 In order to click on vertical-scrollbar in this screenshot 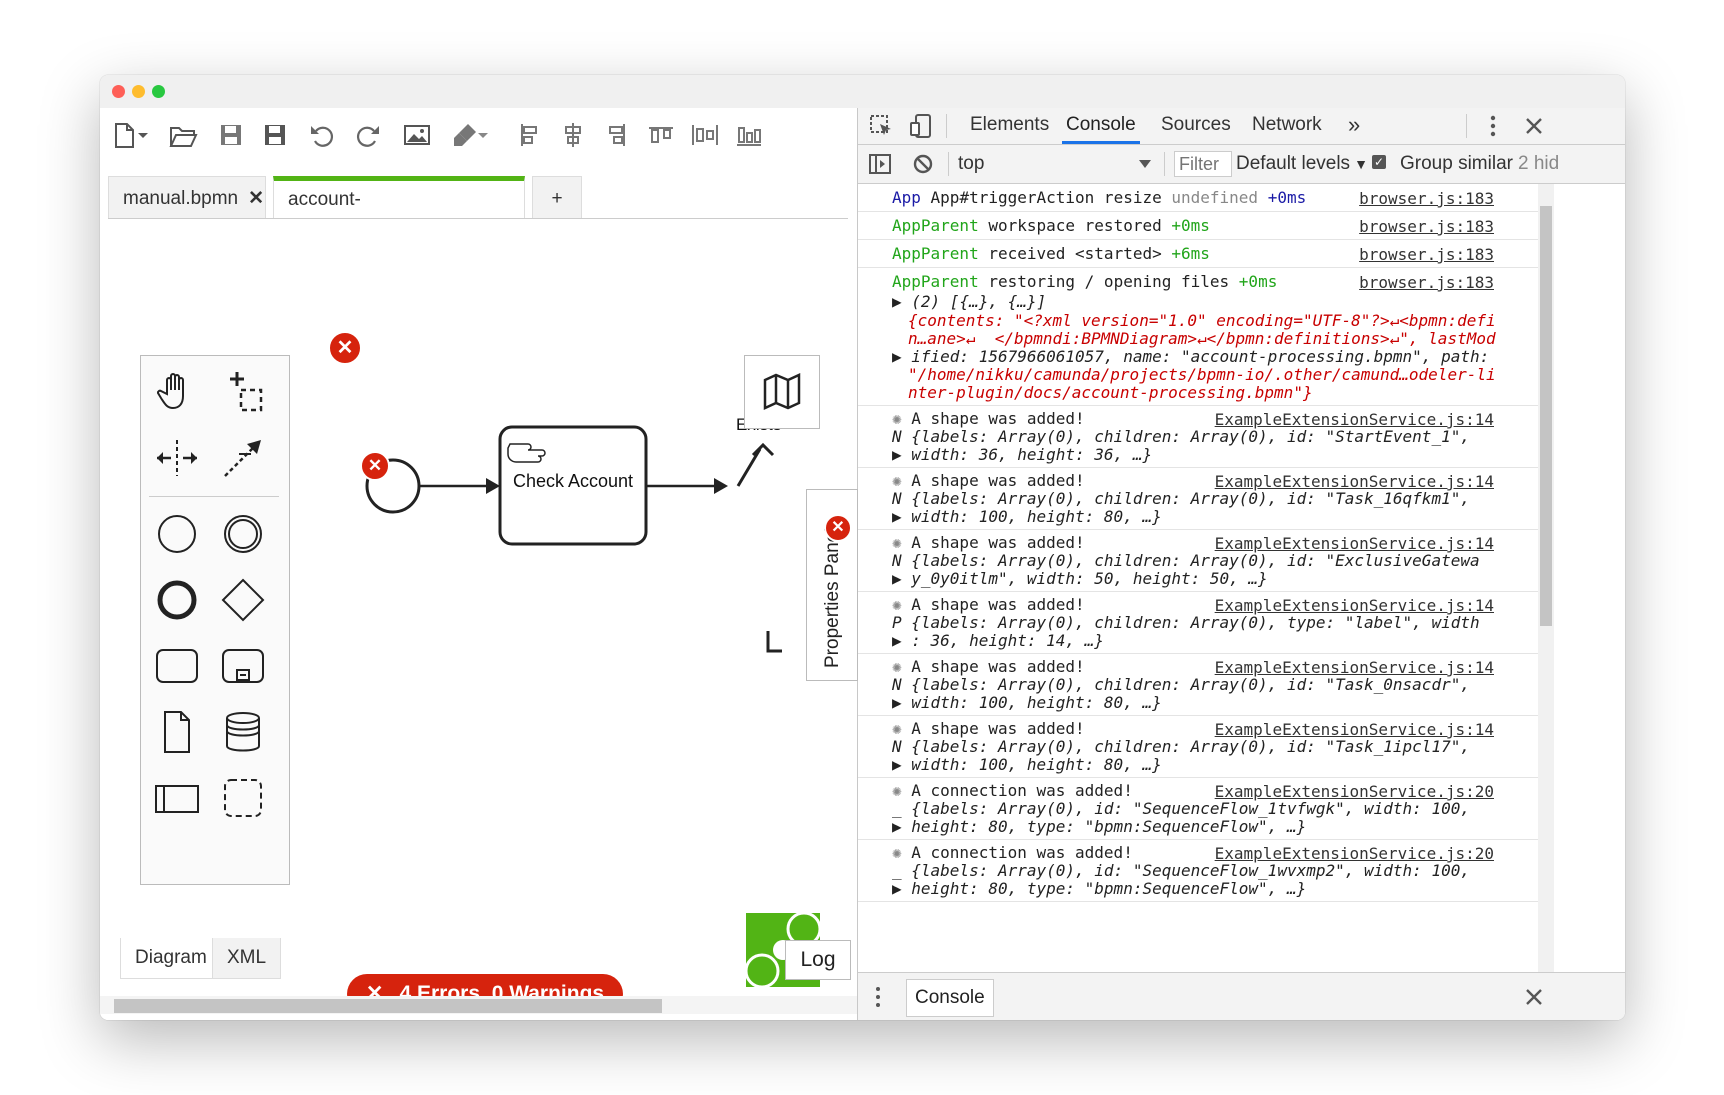, I will do `click(1546, 578)`.